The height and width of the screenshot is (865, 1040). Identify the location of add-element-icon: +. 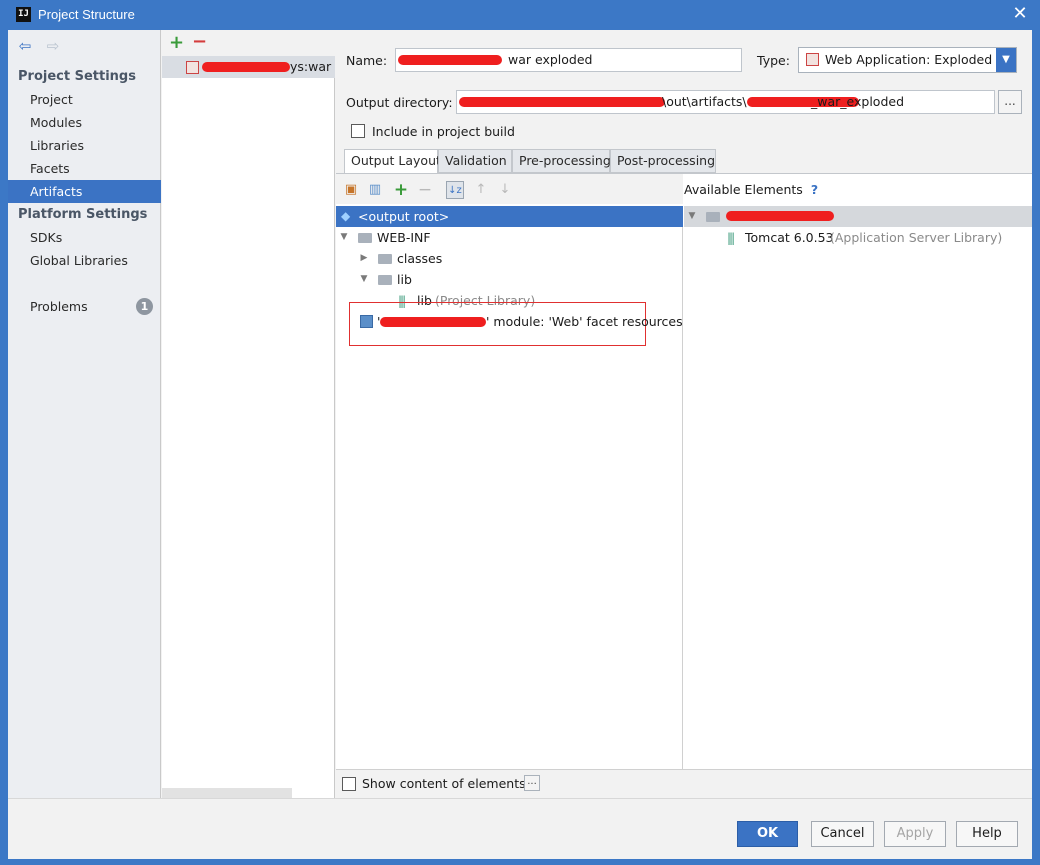
(401, 190).